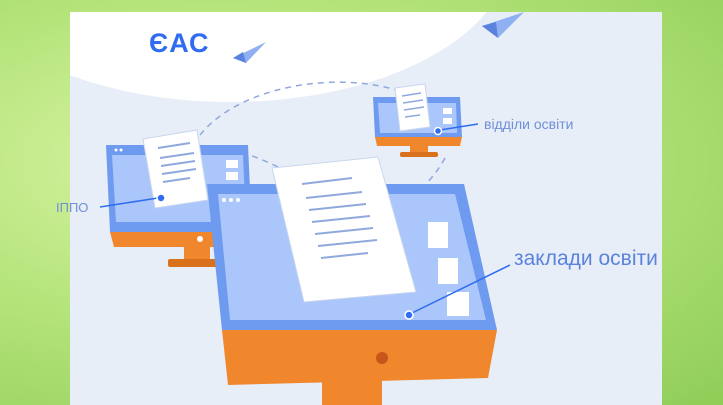  I want to click on eas-logo-title: ЄАС, so click(179, 43).